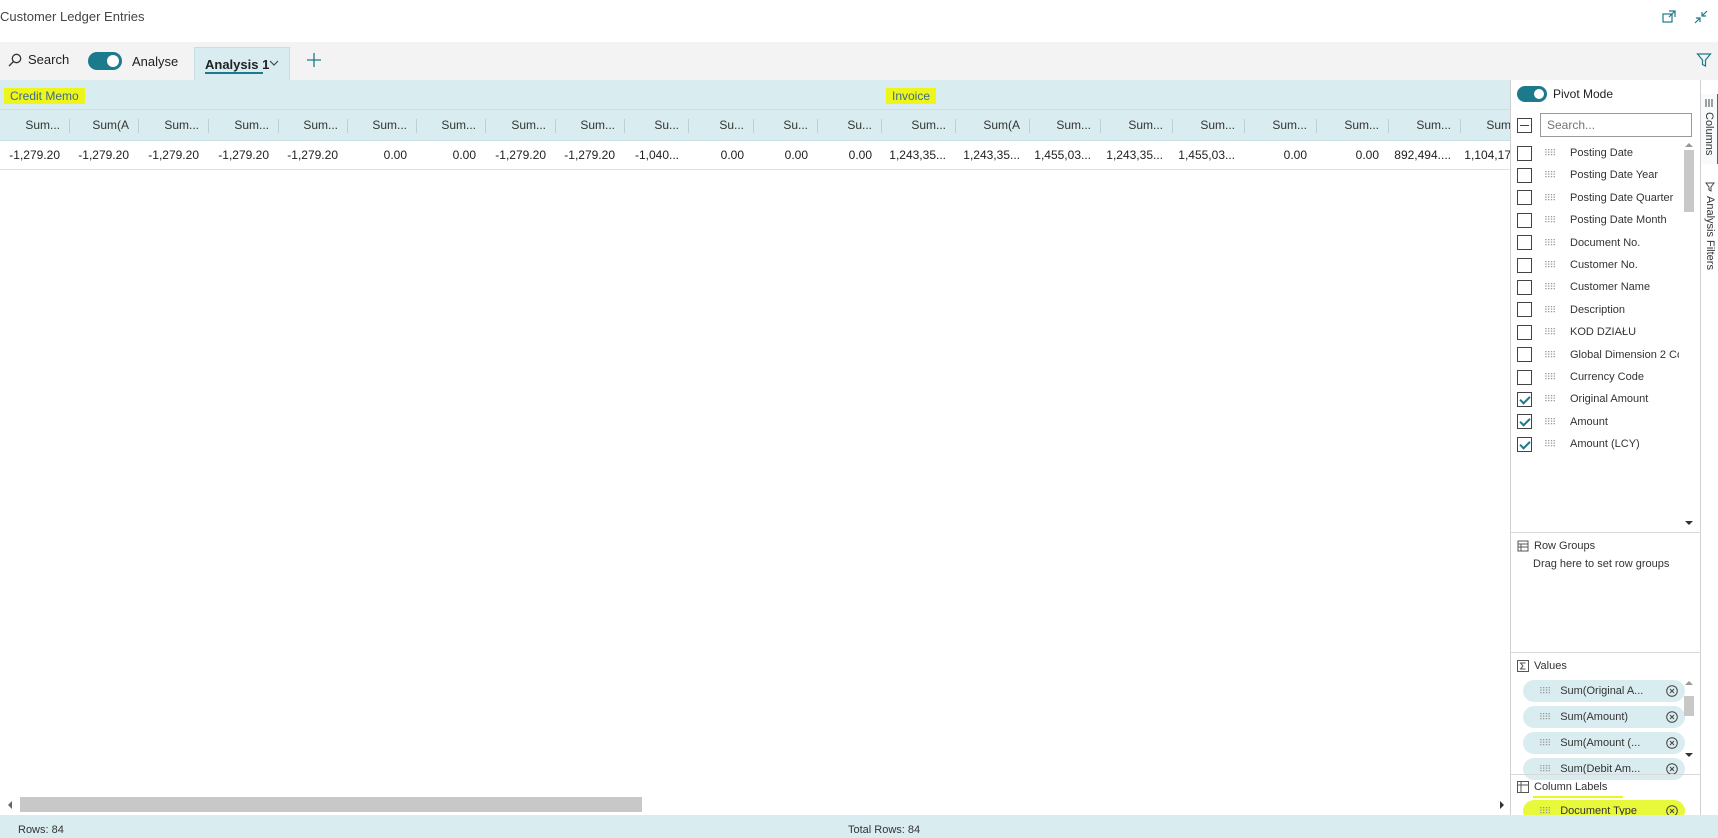 The width and height of the screenshot is (1718, 838). Describe the element at coordinates (1532, 94) in the screenshot. I see `pivot-mode-switch` at that location.